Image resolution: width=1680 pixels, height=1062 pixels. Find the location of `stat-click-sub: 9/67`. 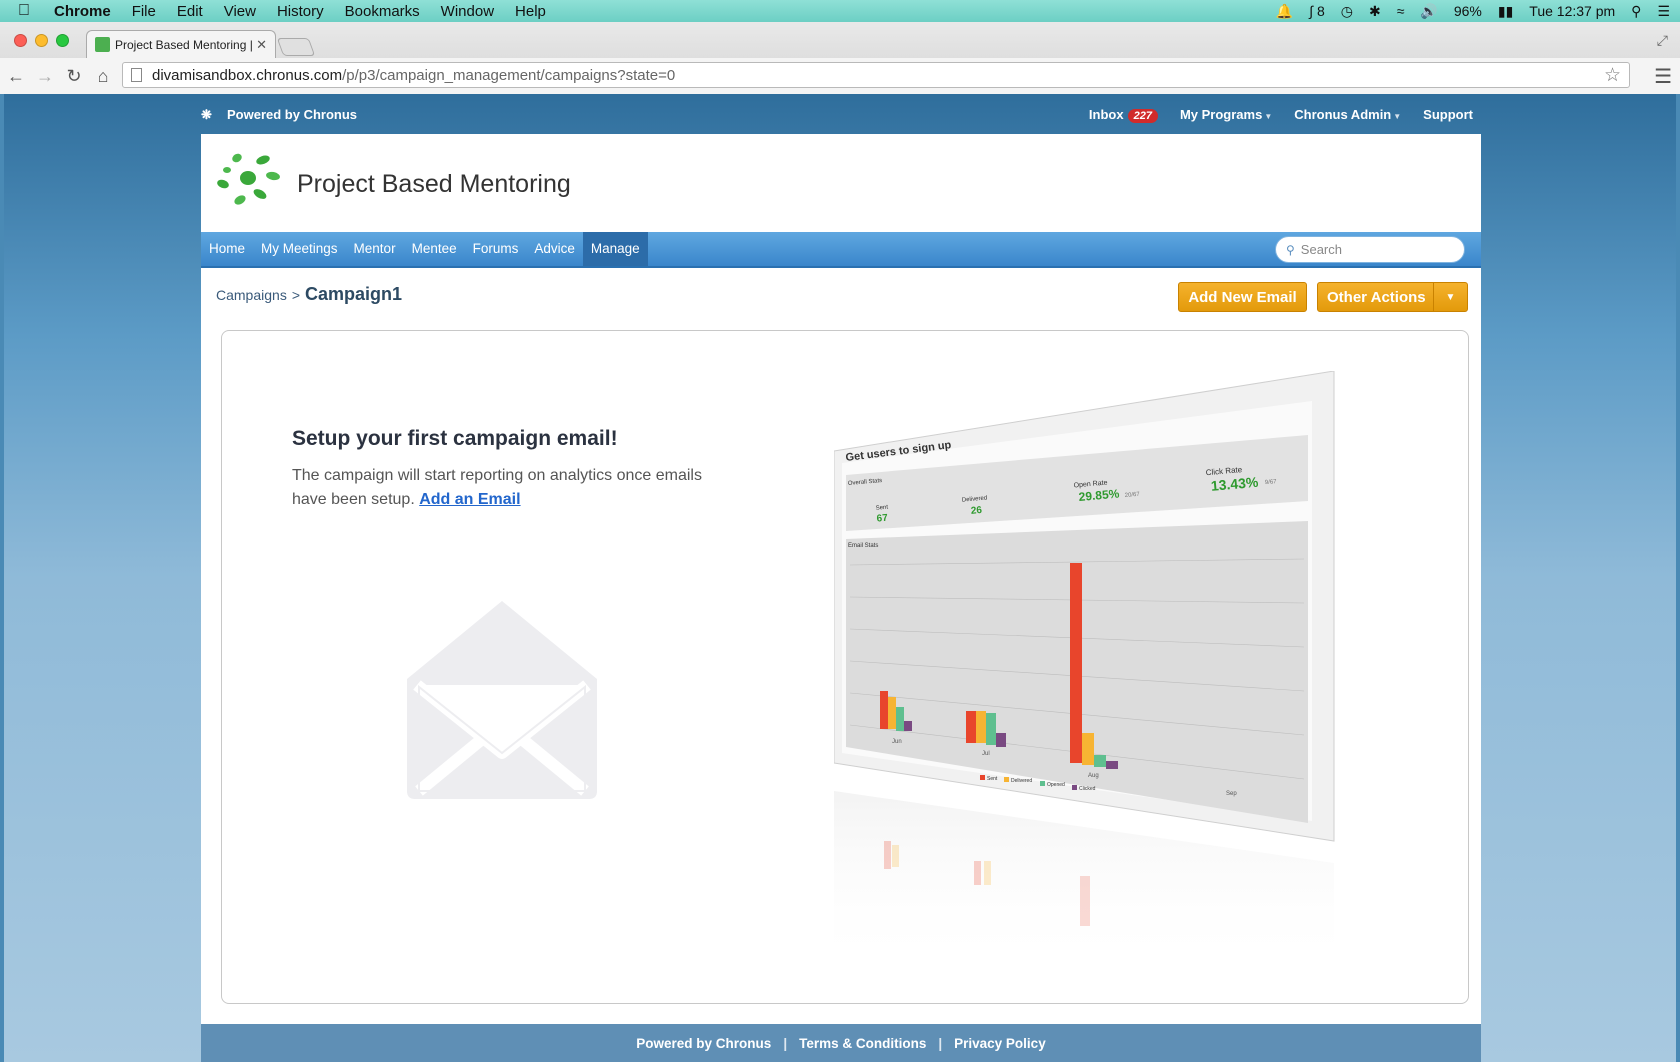

stat-click-sub: 9/67 is located at coordinates (1271, 482).